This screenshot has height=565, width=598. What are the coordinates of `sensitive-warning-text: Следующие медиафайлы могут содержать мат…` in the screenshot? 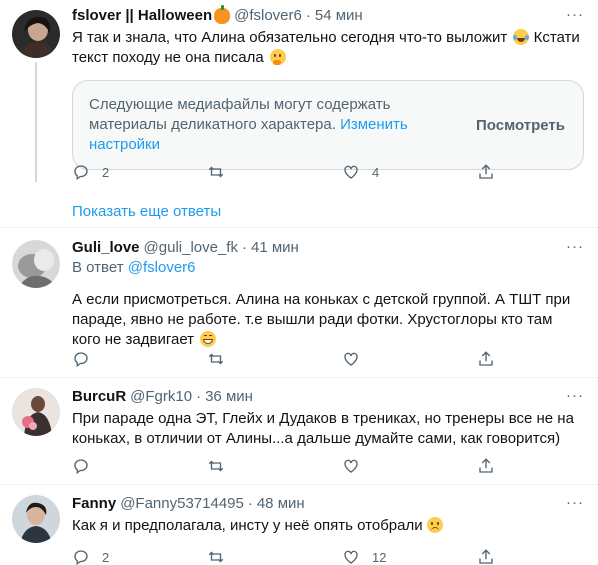 It's located at (254, 125).